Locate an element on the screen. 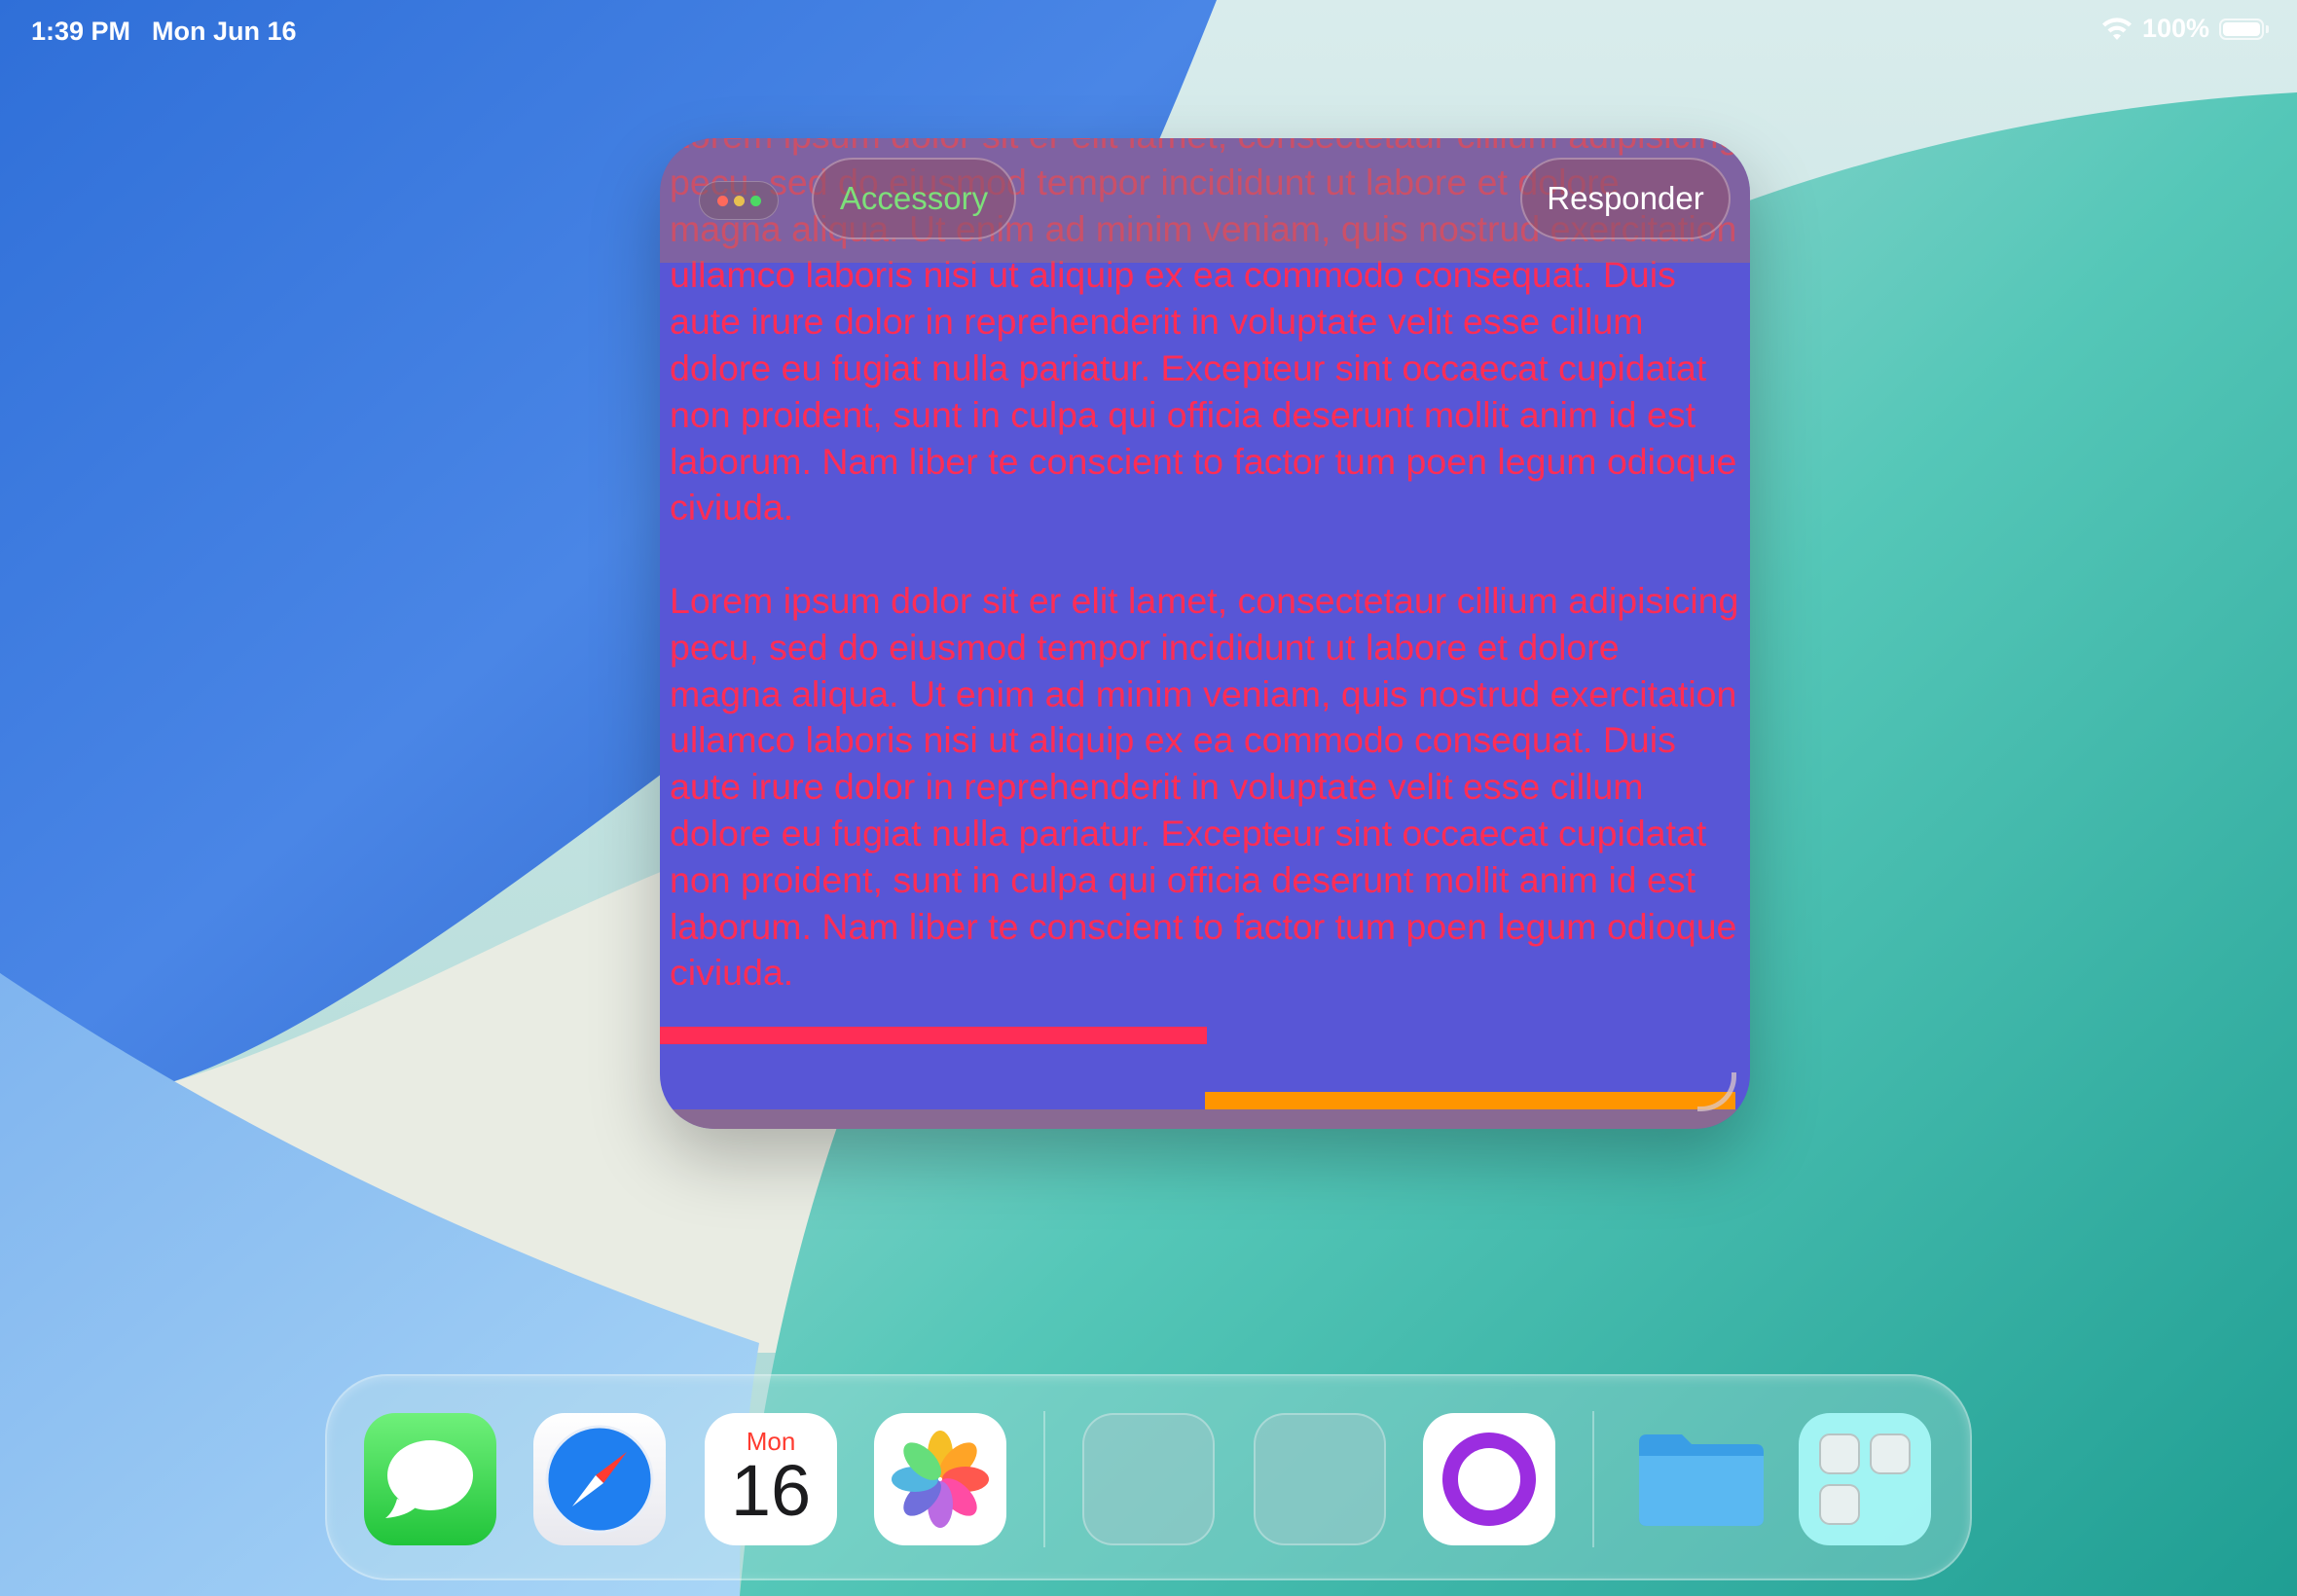 The height and width of the screenshot is (1596, 2297). minimize-dot-icon is located at coordinates (739, 200).